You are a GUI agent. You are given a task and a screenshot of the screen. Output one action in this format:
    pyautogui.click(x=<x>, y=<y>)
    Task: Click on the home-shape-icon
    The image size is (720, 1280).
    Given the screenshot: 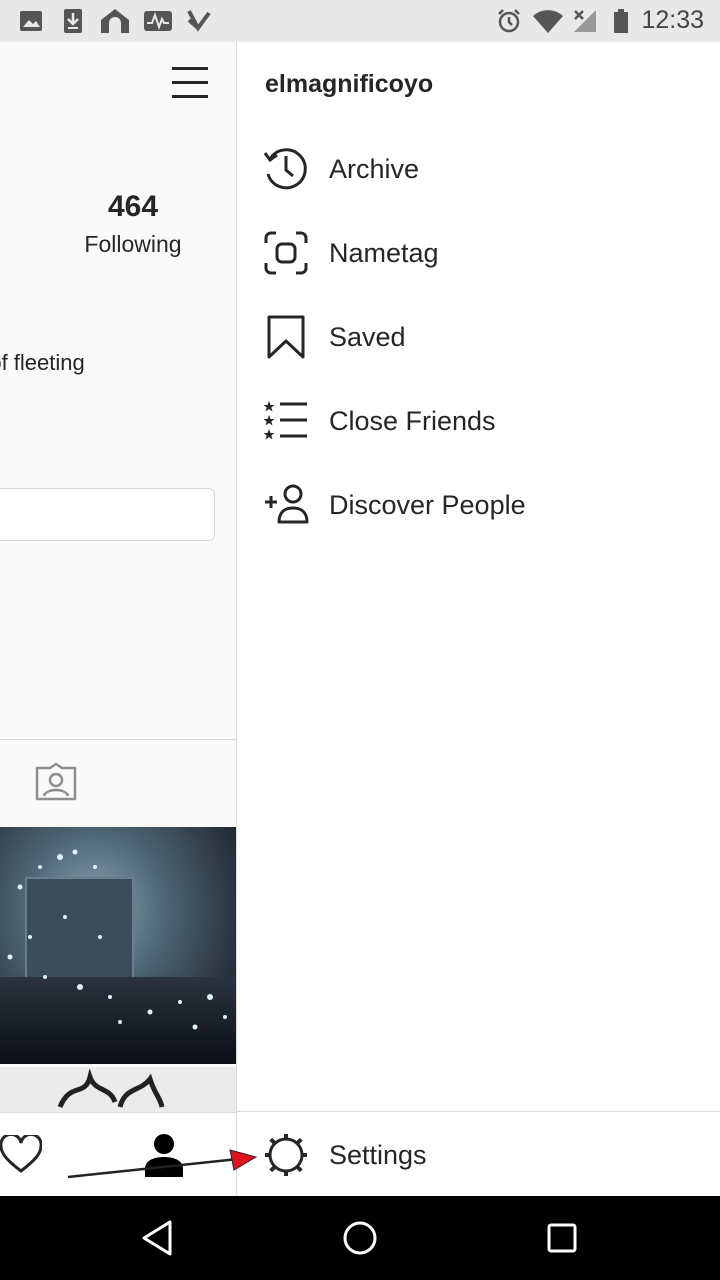 What is the action you would take?
    pyautogui.click(x=115, y=21)
    